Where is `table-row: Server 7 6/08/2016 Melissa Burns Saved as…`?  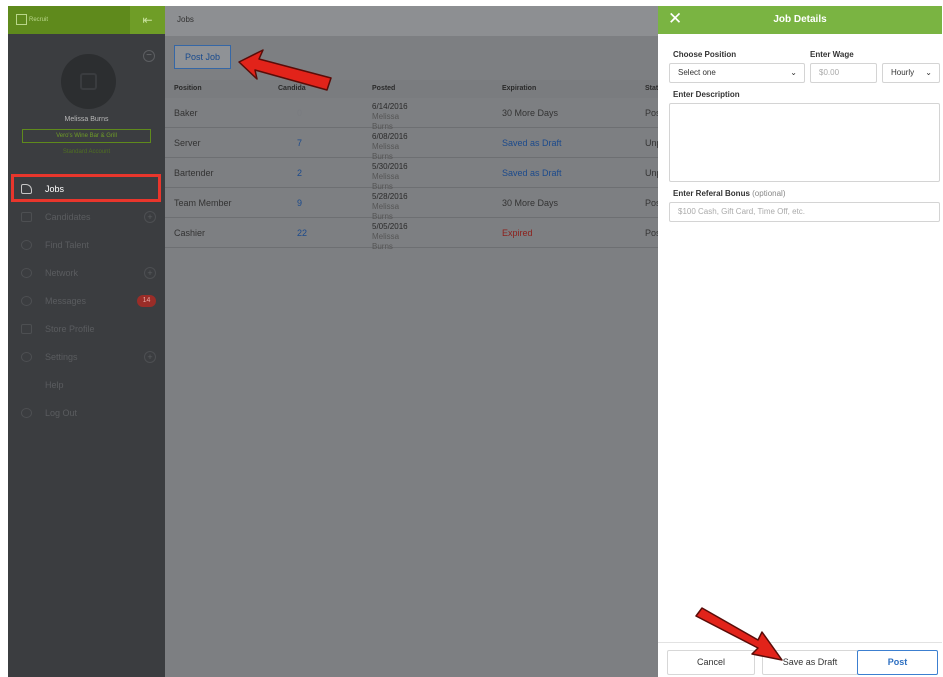
table-row: Server 7 6/08/2016 Melissa Burns Saved as… is located at coordinates (413, 144).